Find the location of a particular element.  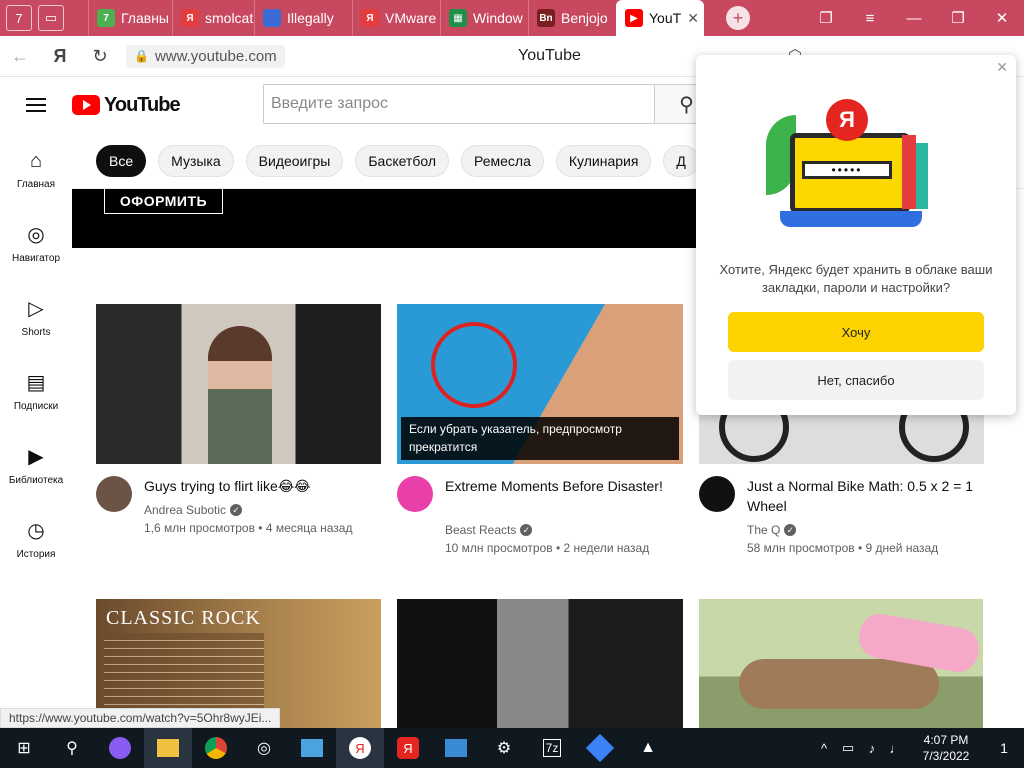

channel-label: Andrea Subotic is located at coordinates (185, 510).